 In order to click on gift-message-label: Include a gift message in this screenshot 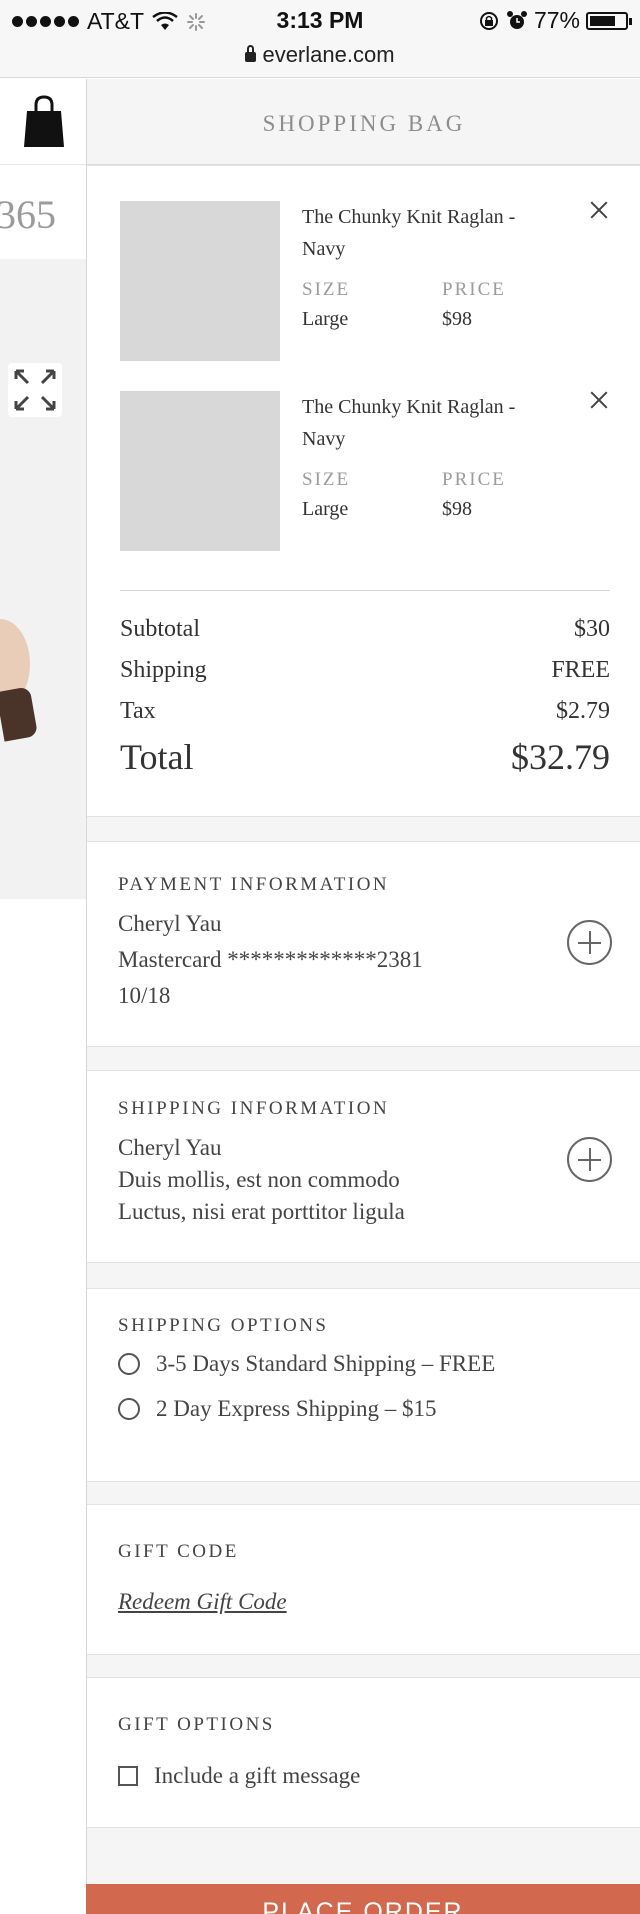, I will do `click(257, 1775)`.